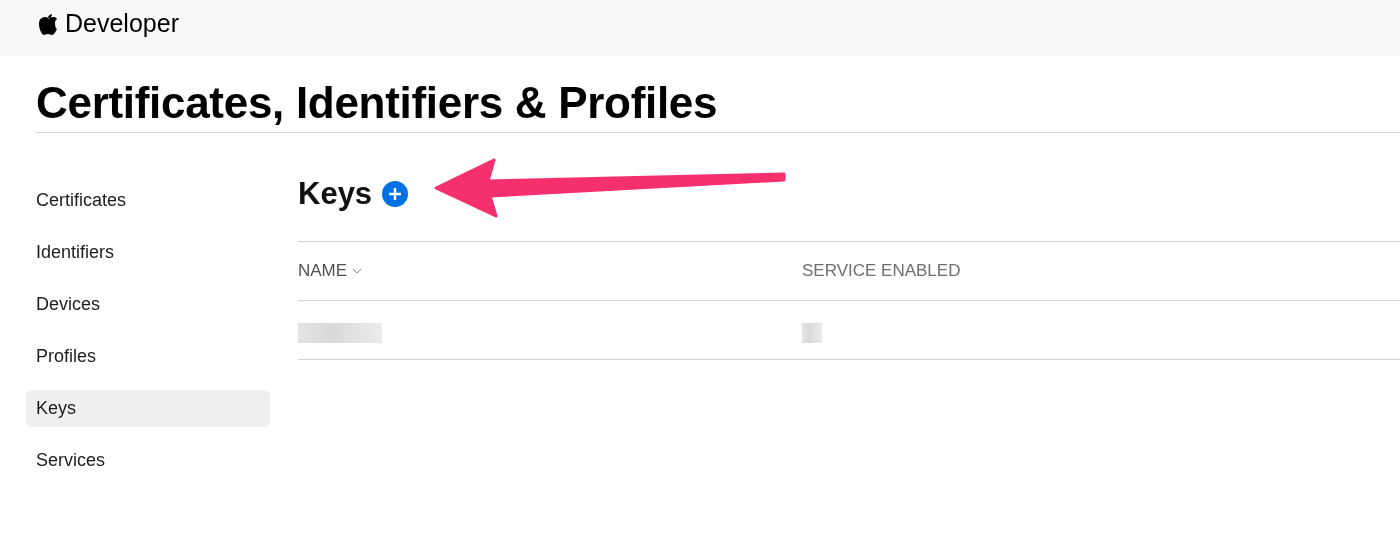 The image size is (1400, 543). I want to click on plus-icon, so click(395, 194).